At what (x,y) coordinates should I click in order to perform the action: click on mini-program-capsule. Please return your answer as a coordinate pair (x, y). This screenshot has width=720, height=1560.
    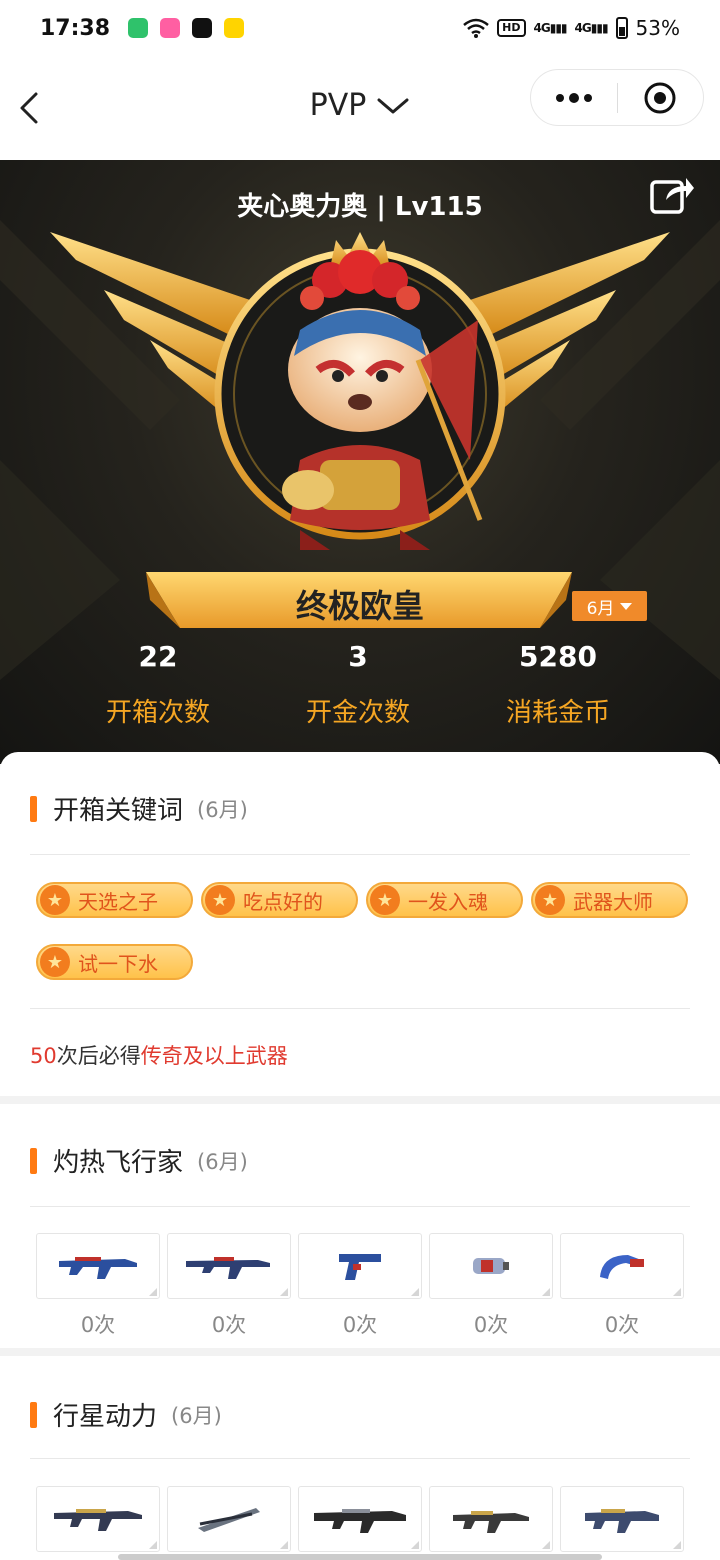
    Looking at the image, I should click on (617, 97).